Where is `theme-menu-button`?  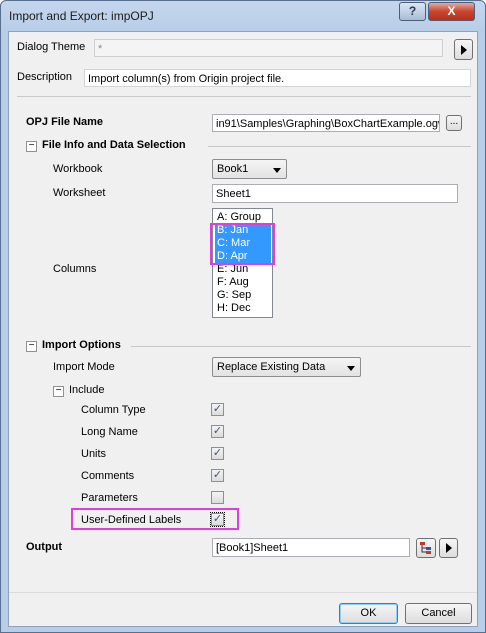 theme-menu-button is located at coordinates (463, 49).